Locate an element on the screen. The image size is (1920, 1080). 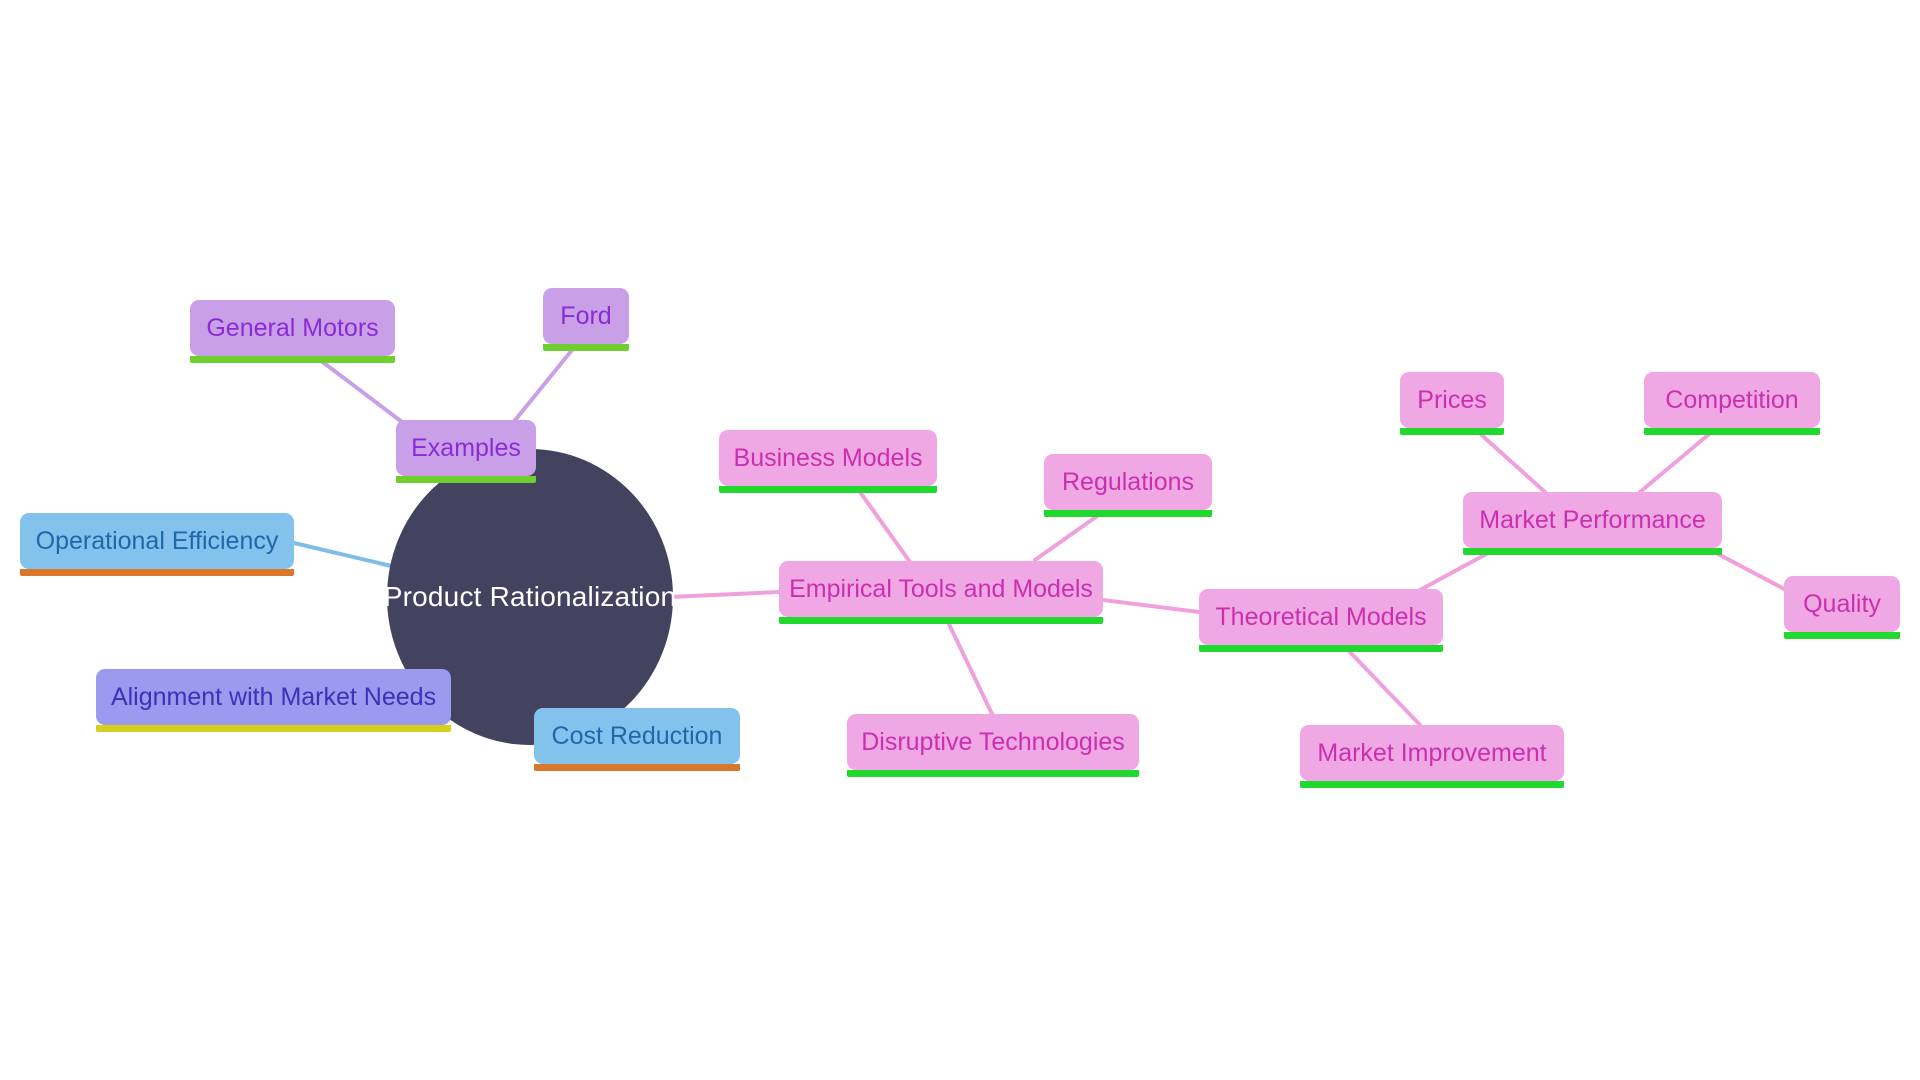
node-underline-market-performance is located at coordinates (1592, 551).